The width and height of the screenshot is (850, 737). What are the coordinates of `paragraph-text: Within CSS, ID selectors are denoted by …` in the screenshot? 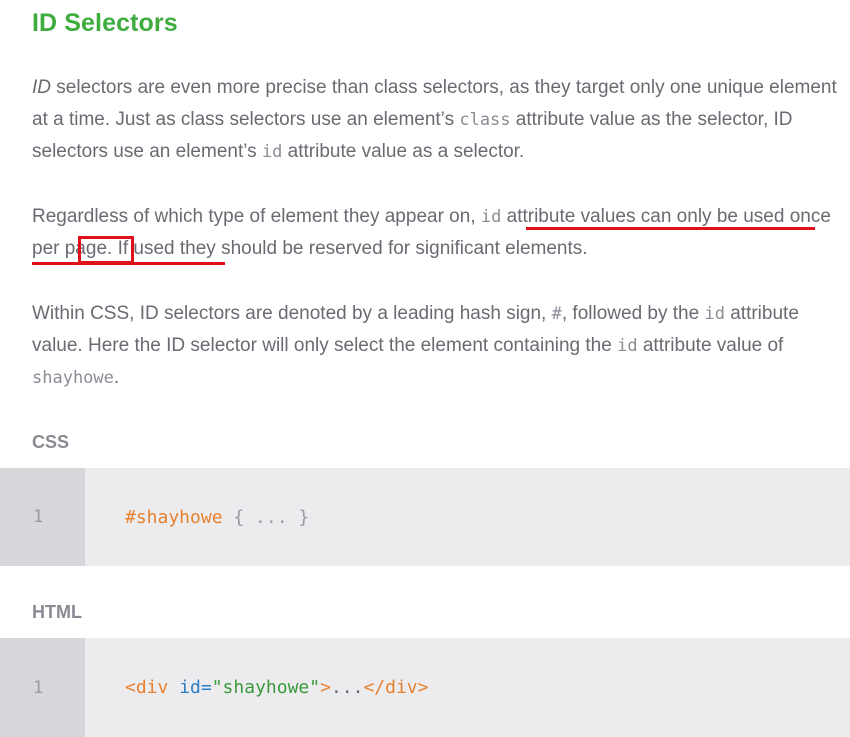 It's located at (292, 313).